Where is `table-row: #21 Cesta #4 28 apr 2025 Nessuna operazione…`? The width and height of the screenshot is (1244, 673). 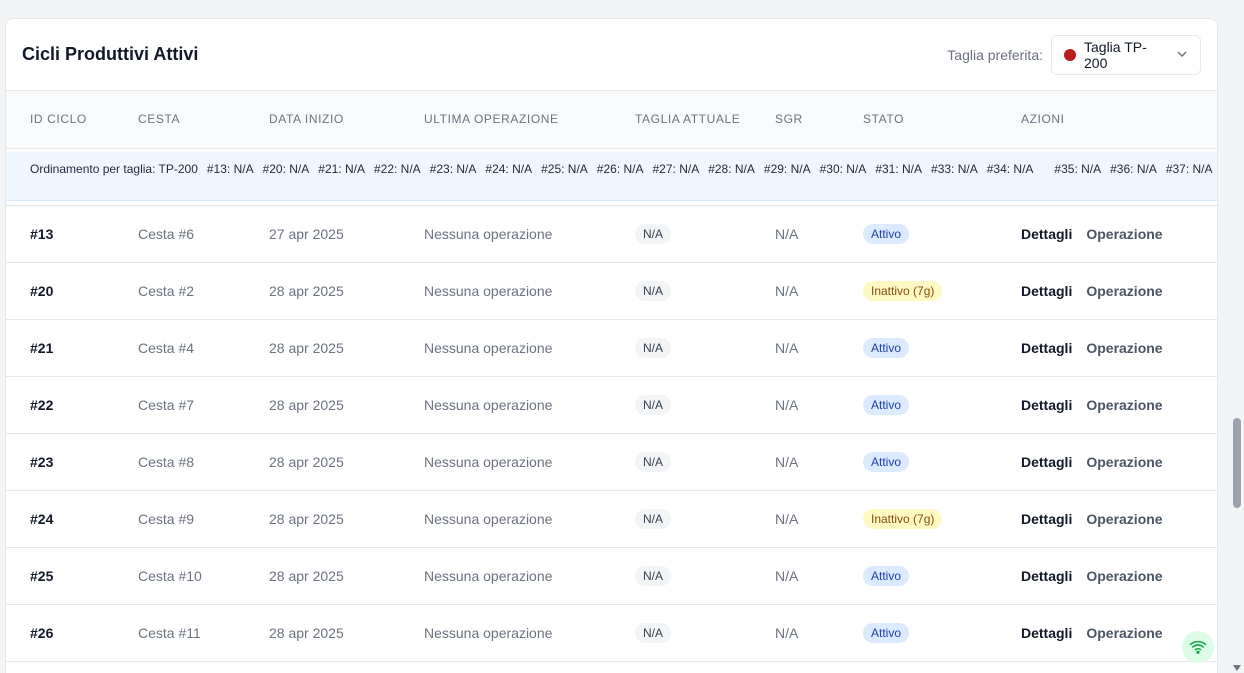 table-row: #21 Cesta #4 28 apr 2025 Nessuna operazione… is located at coordinates (611, 347).